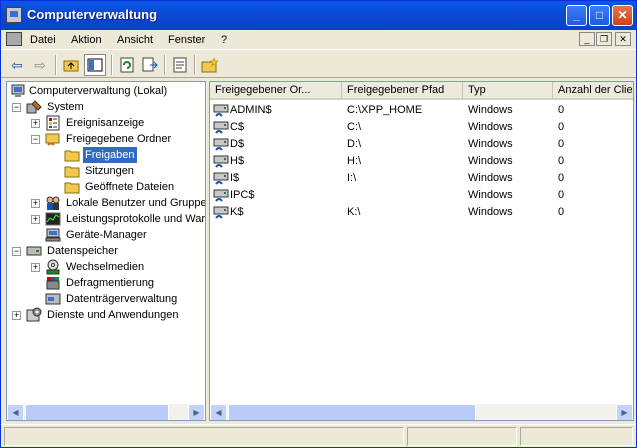 This screenshot has width=637, height=448. What do you see at coordinates (106, 219) in the screenshot?
I see `tree-item-performance-logs: + Leistungsprotokolle und Warnungen` at bounding box center [106, 219].